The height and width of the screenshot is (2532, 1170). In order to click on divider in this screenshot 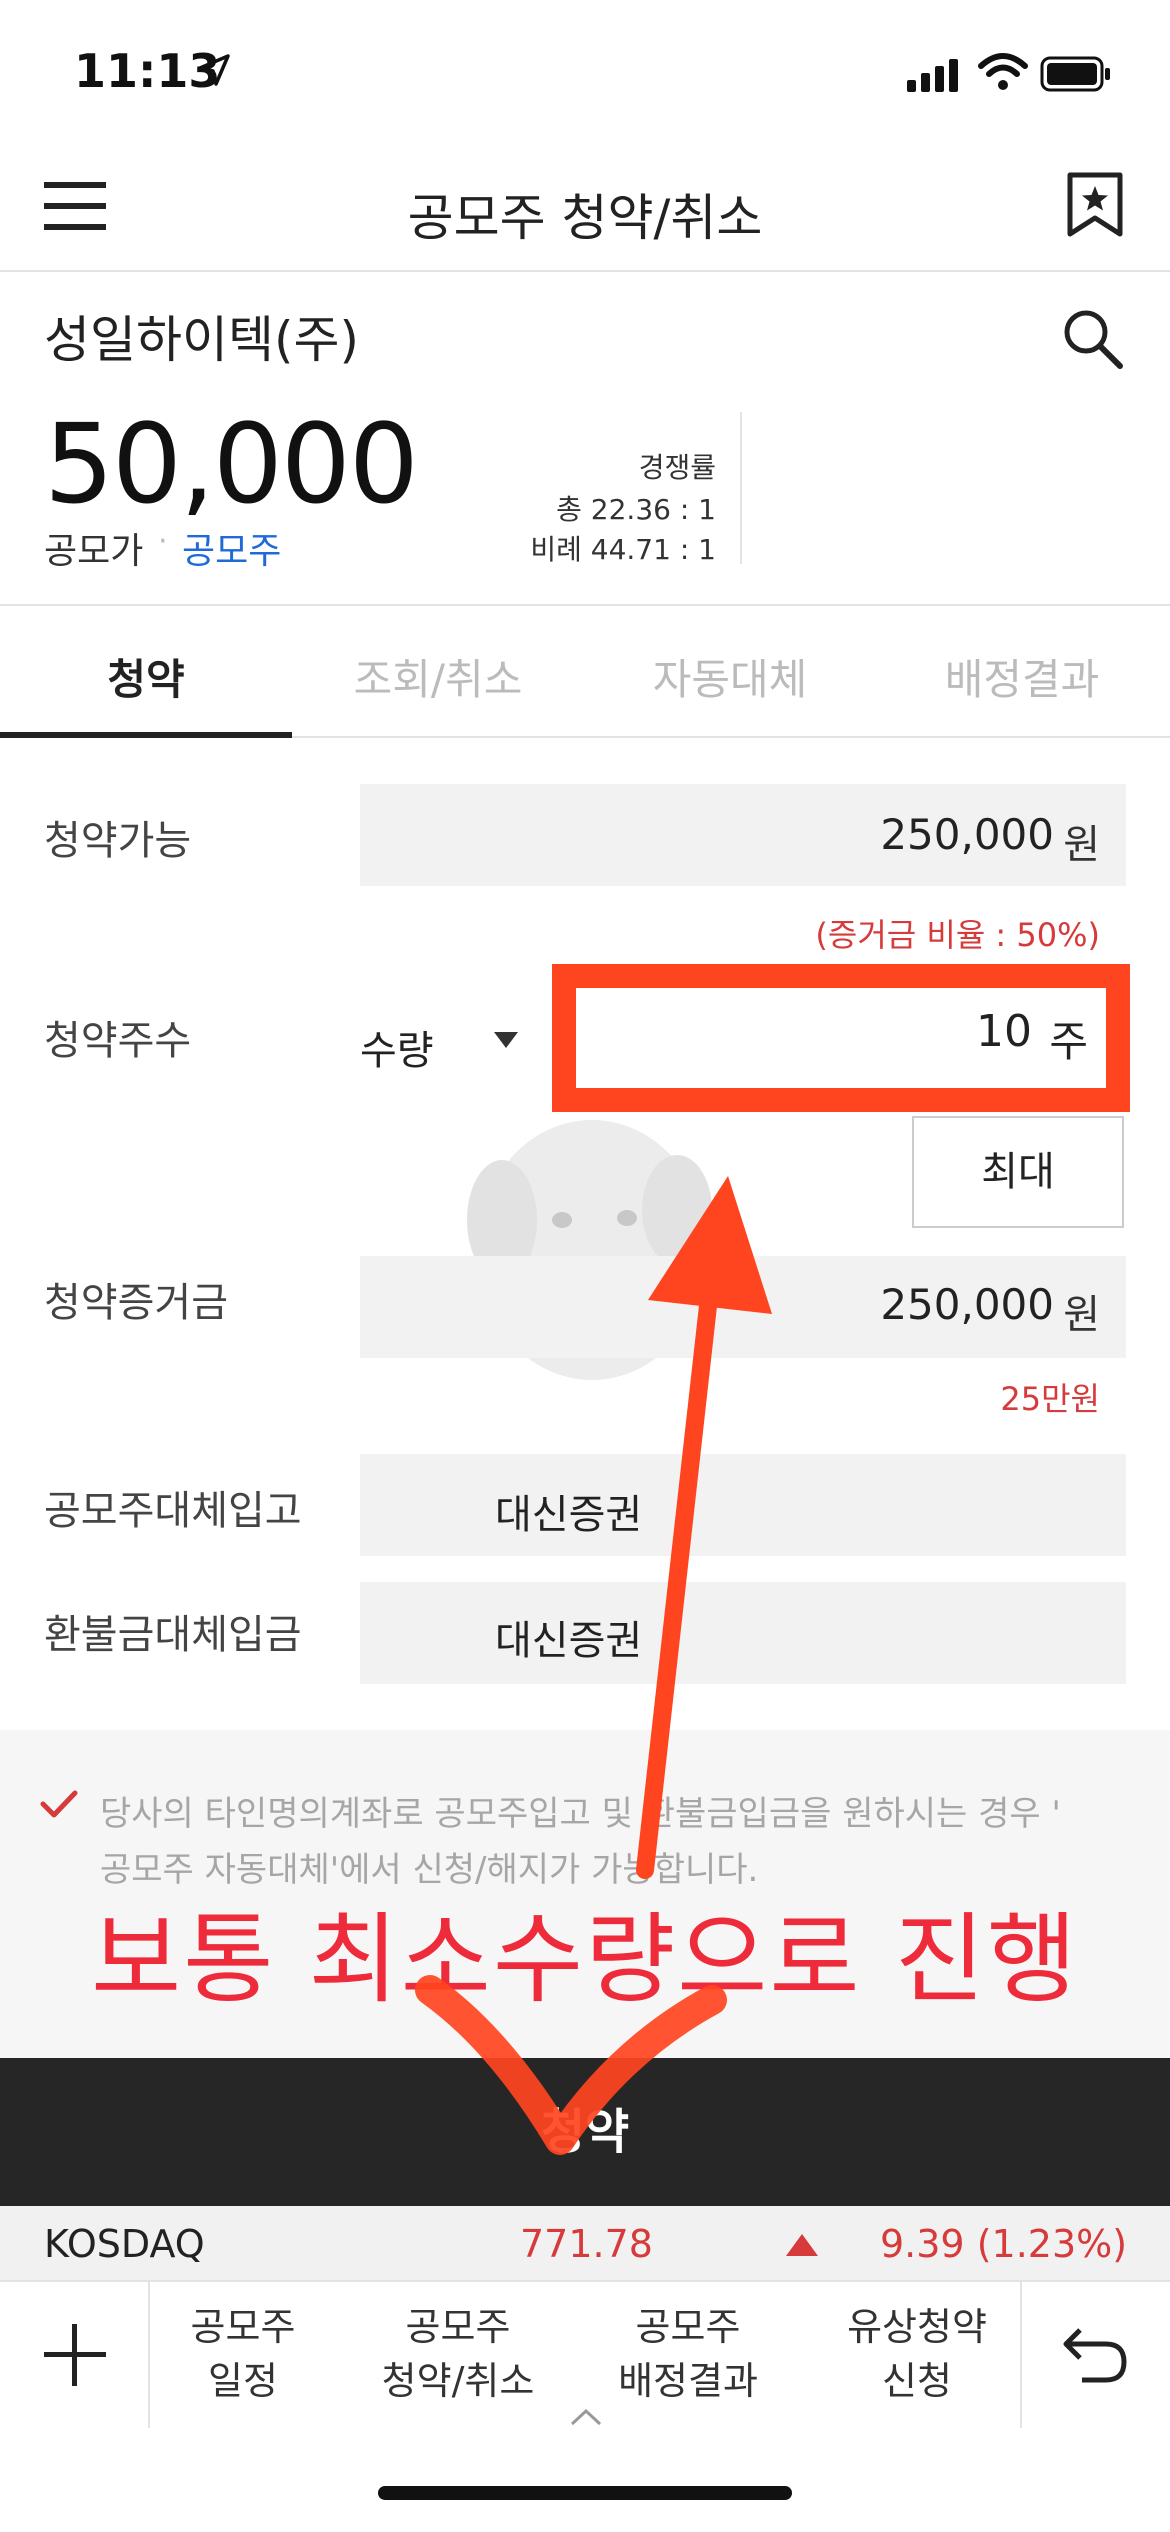, I will do `click(1021, 2355)`.